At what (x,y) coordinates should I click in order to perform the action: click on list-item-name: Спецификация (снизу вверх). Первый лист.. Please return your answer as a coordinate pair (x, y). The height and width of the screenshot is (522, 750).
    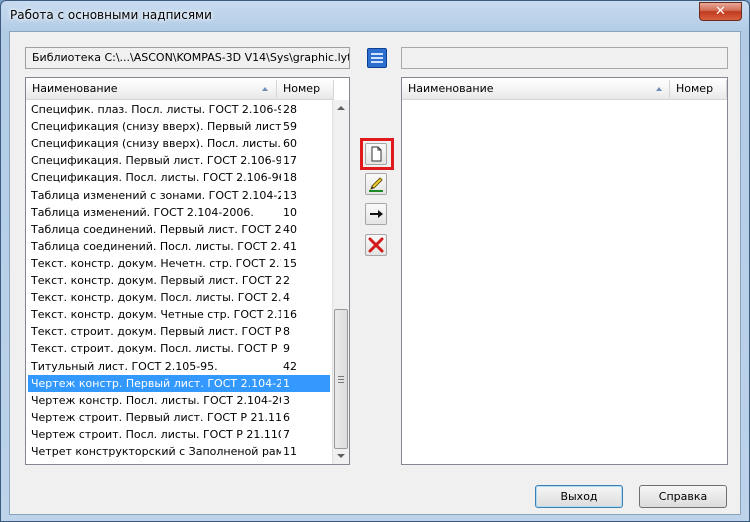
    Looking at the image, I should click on (156, 127).